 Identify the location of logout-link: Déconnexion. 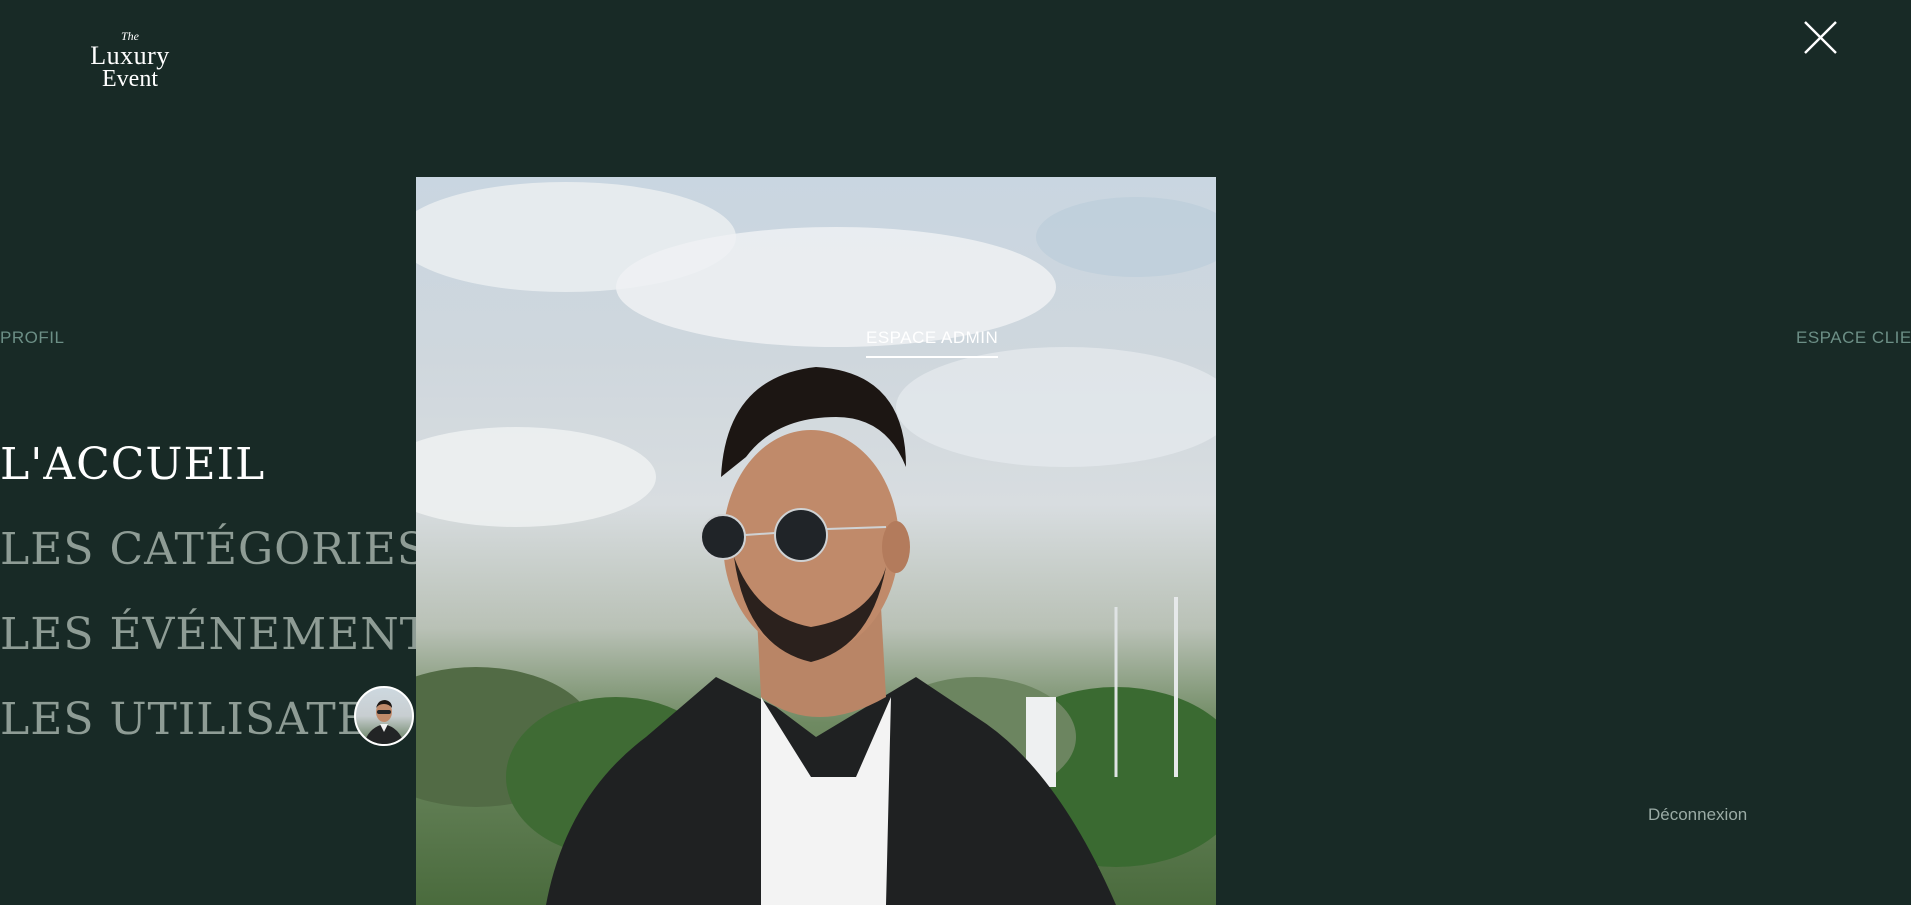
(1697, 815).